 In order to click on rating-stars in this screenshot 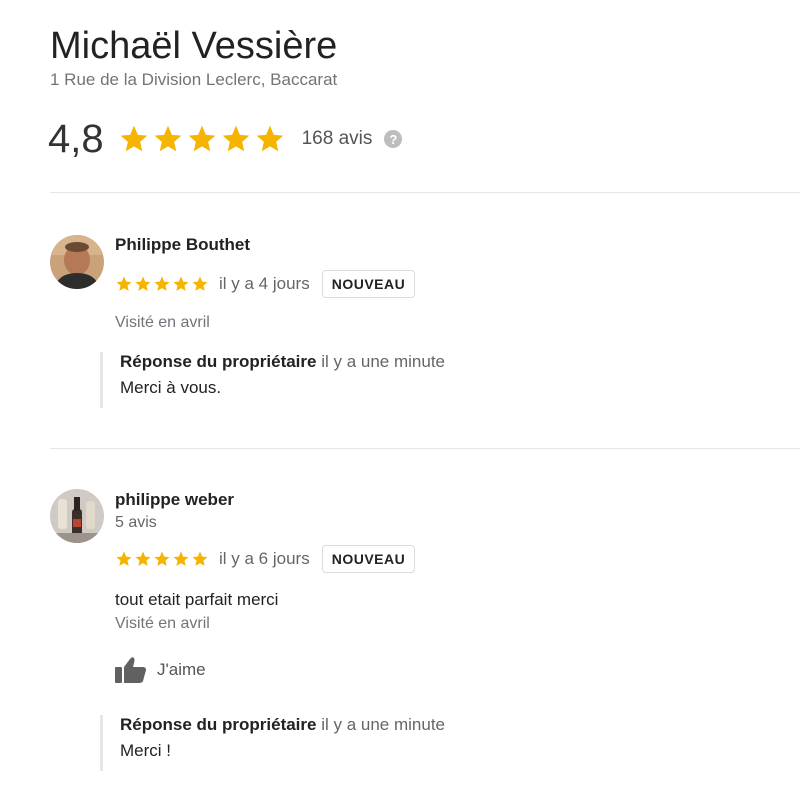, I will do `click(202, 139)`.